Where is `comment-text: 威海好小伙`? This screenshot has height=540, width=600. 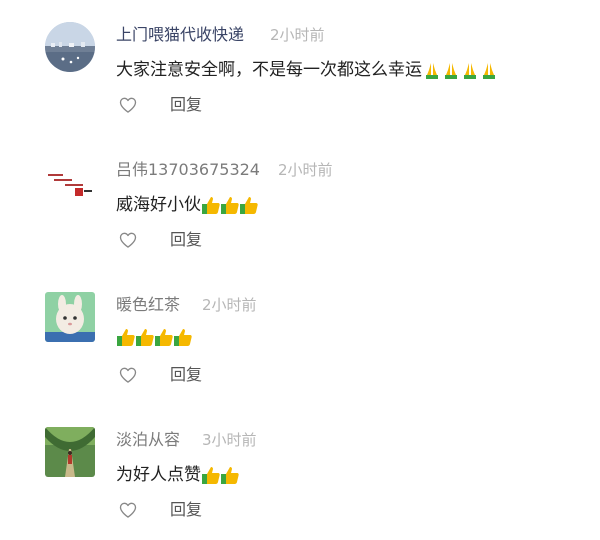 comment-text: 威海好小伙 is located at coordinates (187, 205).